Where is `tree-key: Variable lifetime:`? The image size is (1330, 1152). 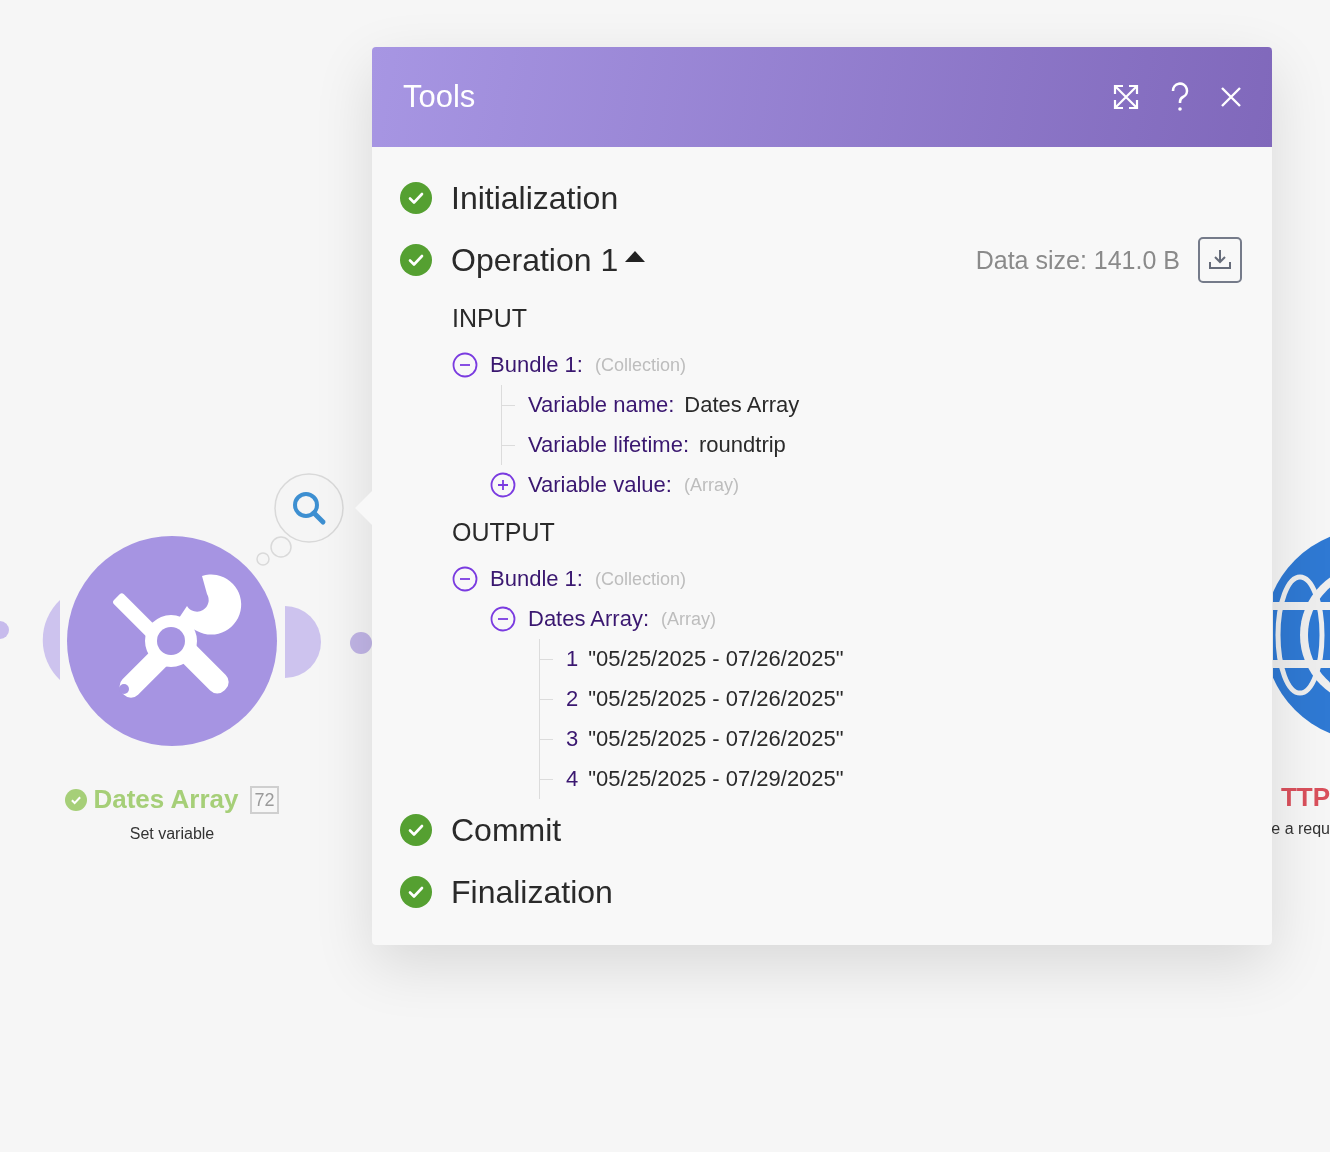
tree-key: Variable lifetime: is located at coordinates (608, 445).